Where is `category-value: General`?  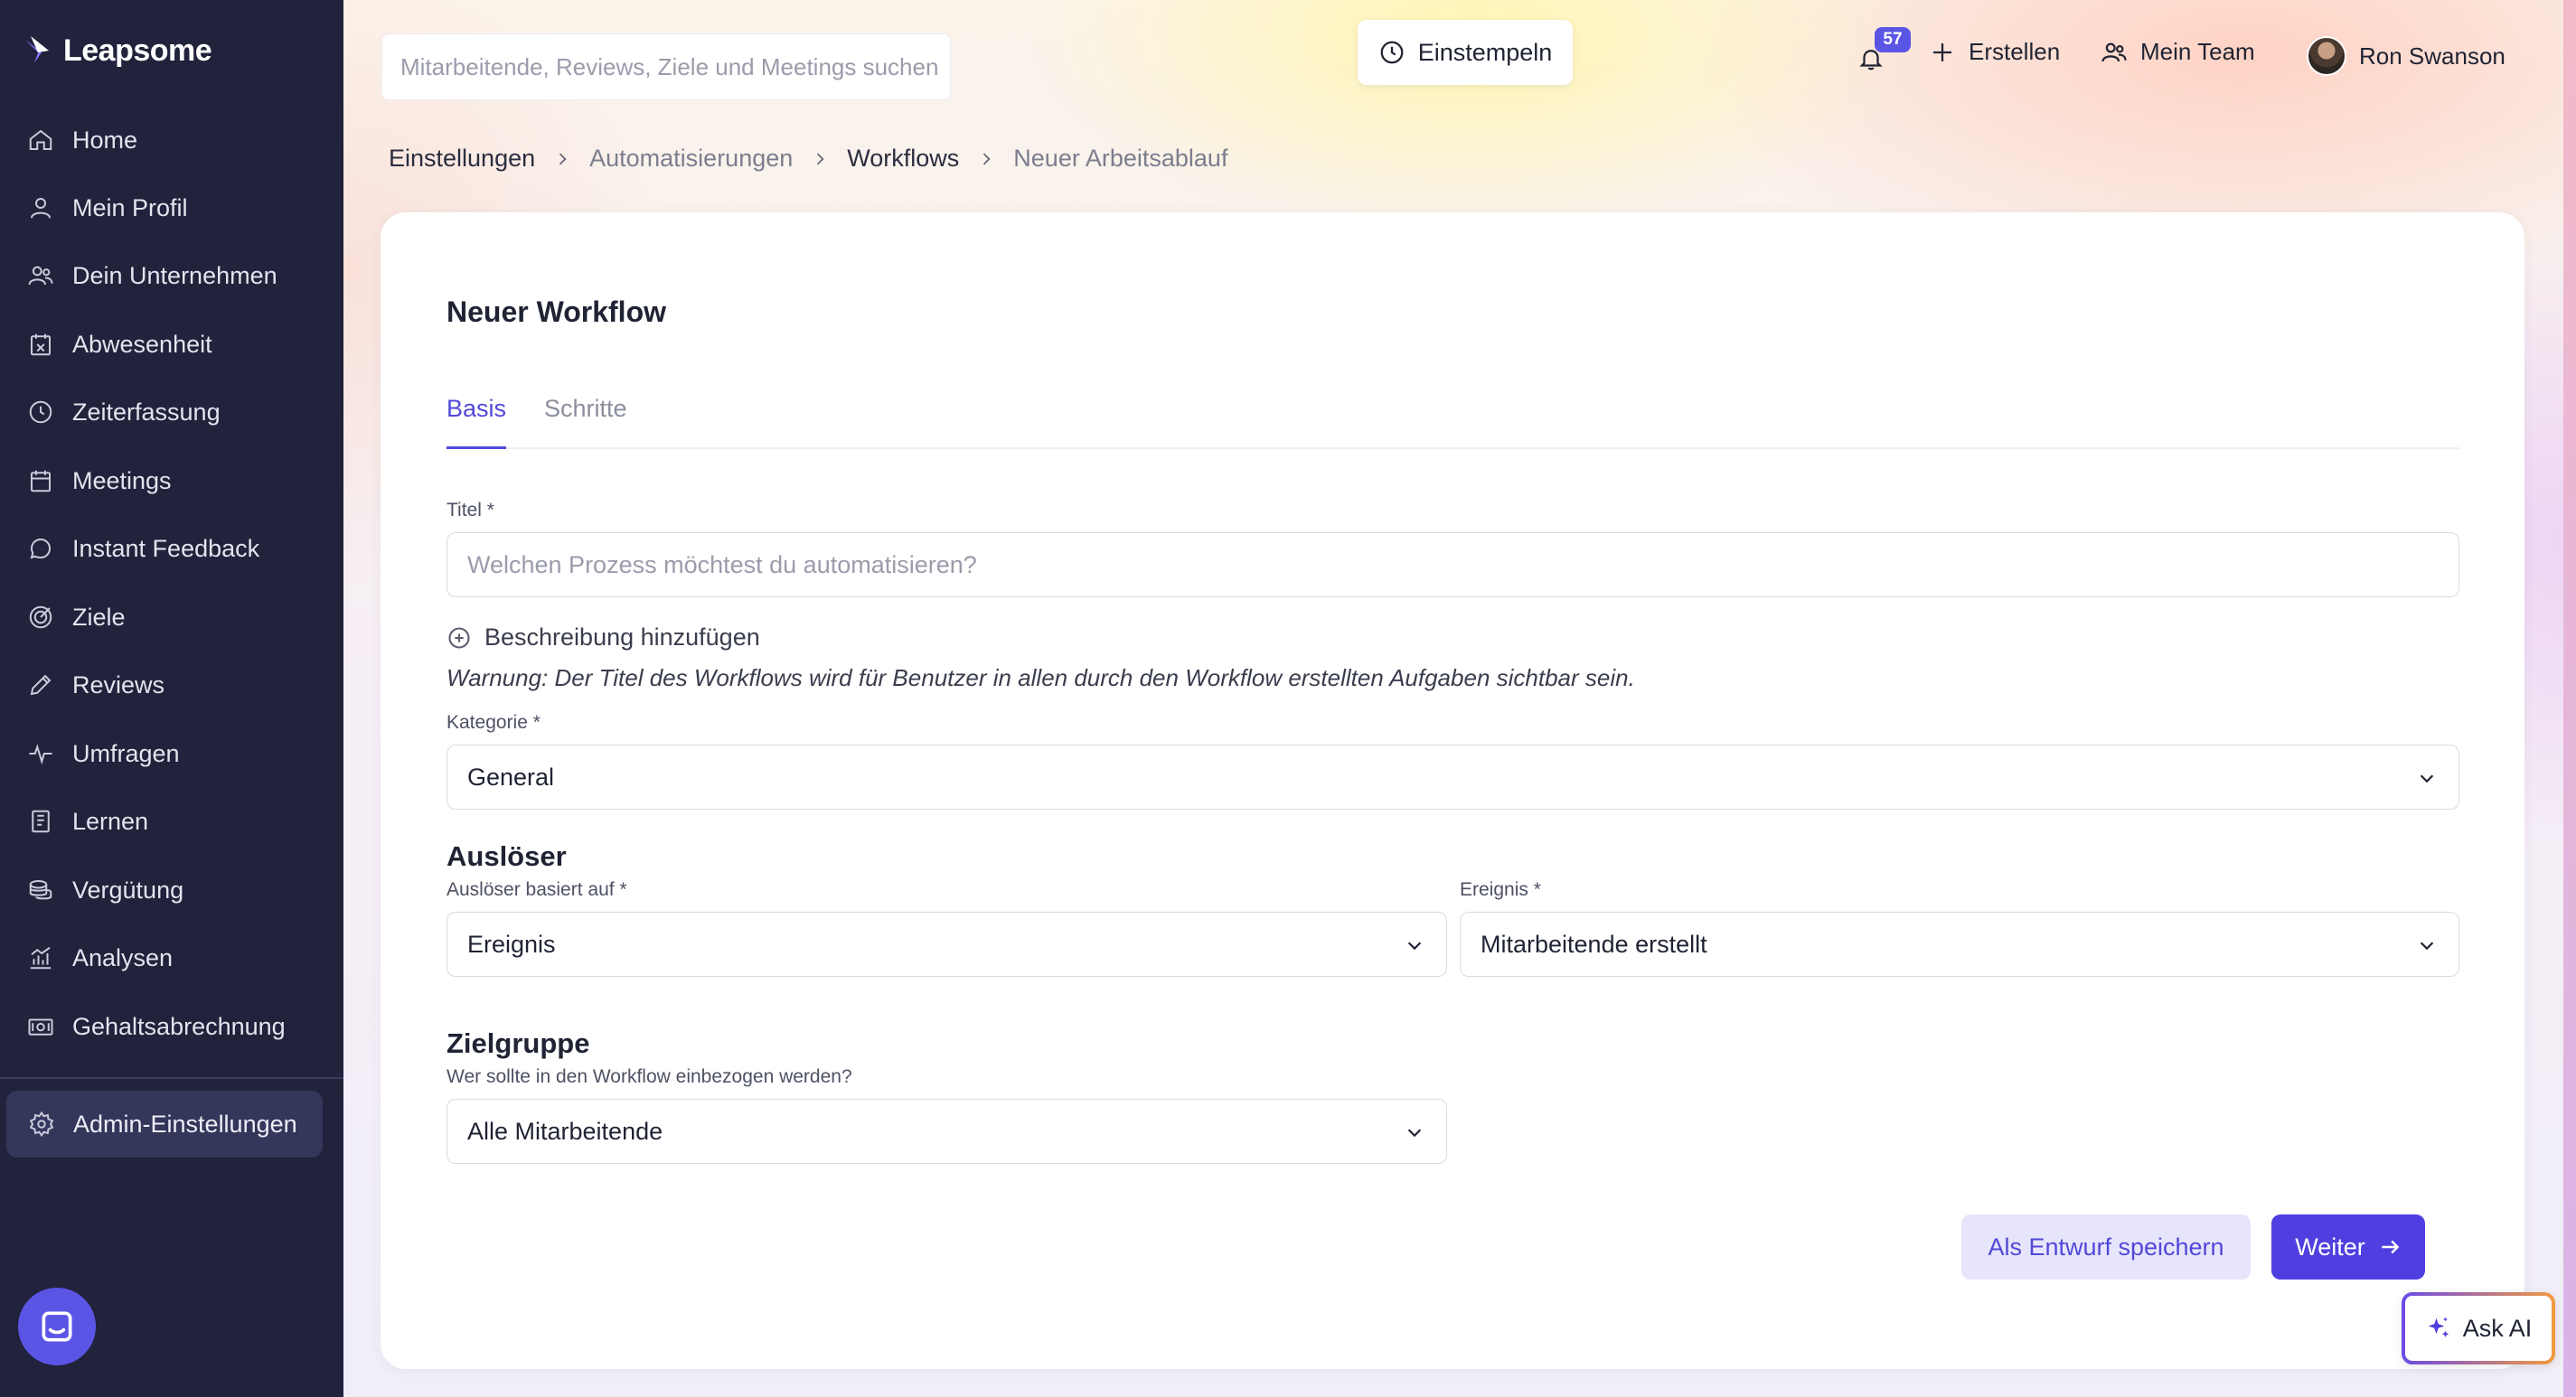
category-value: General is located at coordinates (511, 777).